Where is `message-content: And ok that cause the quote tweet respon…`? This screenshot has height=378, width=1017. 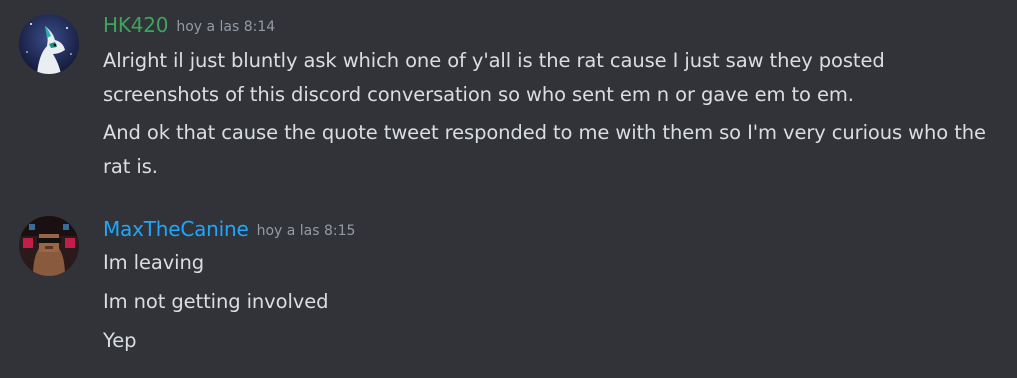 message-content: And ok that cause the quote tweet respon… is located at coordinates (544, 149).